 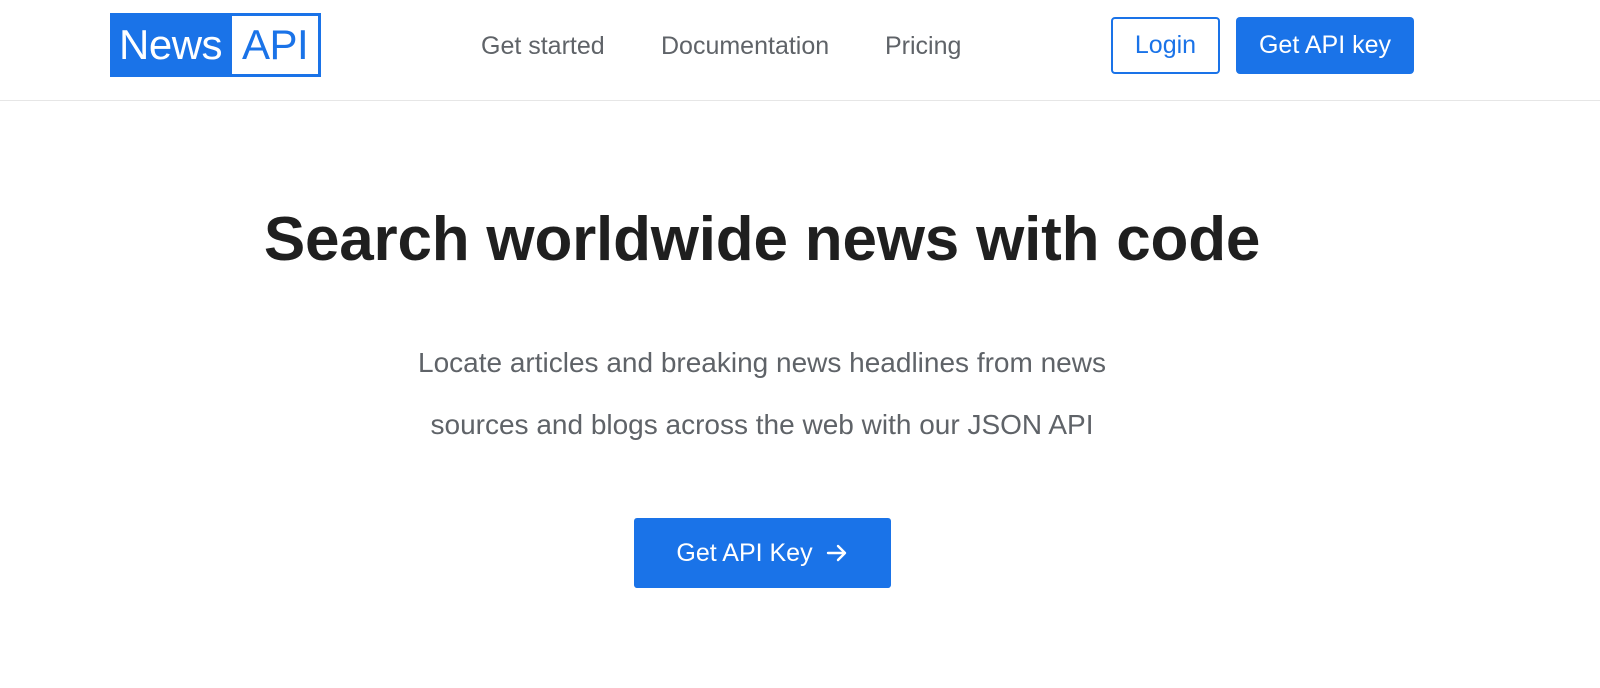 What do you see at coordinates (1325, 45) in the screenshot?
I see `get-api-key-header-button: Get API key` at bounding box center [1325, 45].